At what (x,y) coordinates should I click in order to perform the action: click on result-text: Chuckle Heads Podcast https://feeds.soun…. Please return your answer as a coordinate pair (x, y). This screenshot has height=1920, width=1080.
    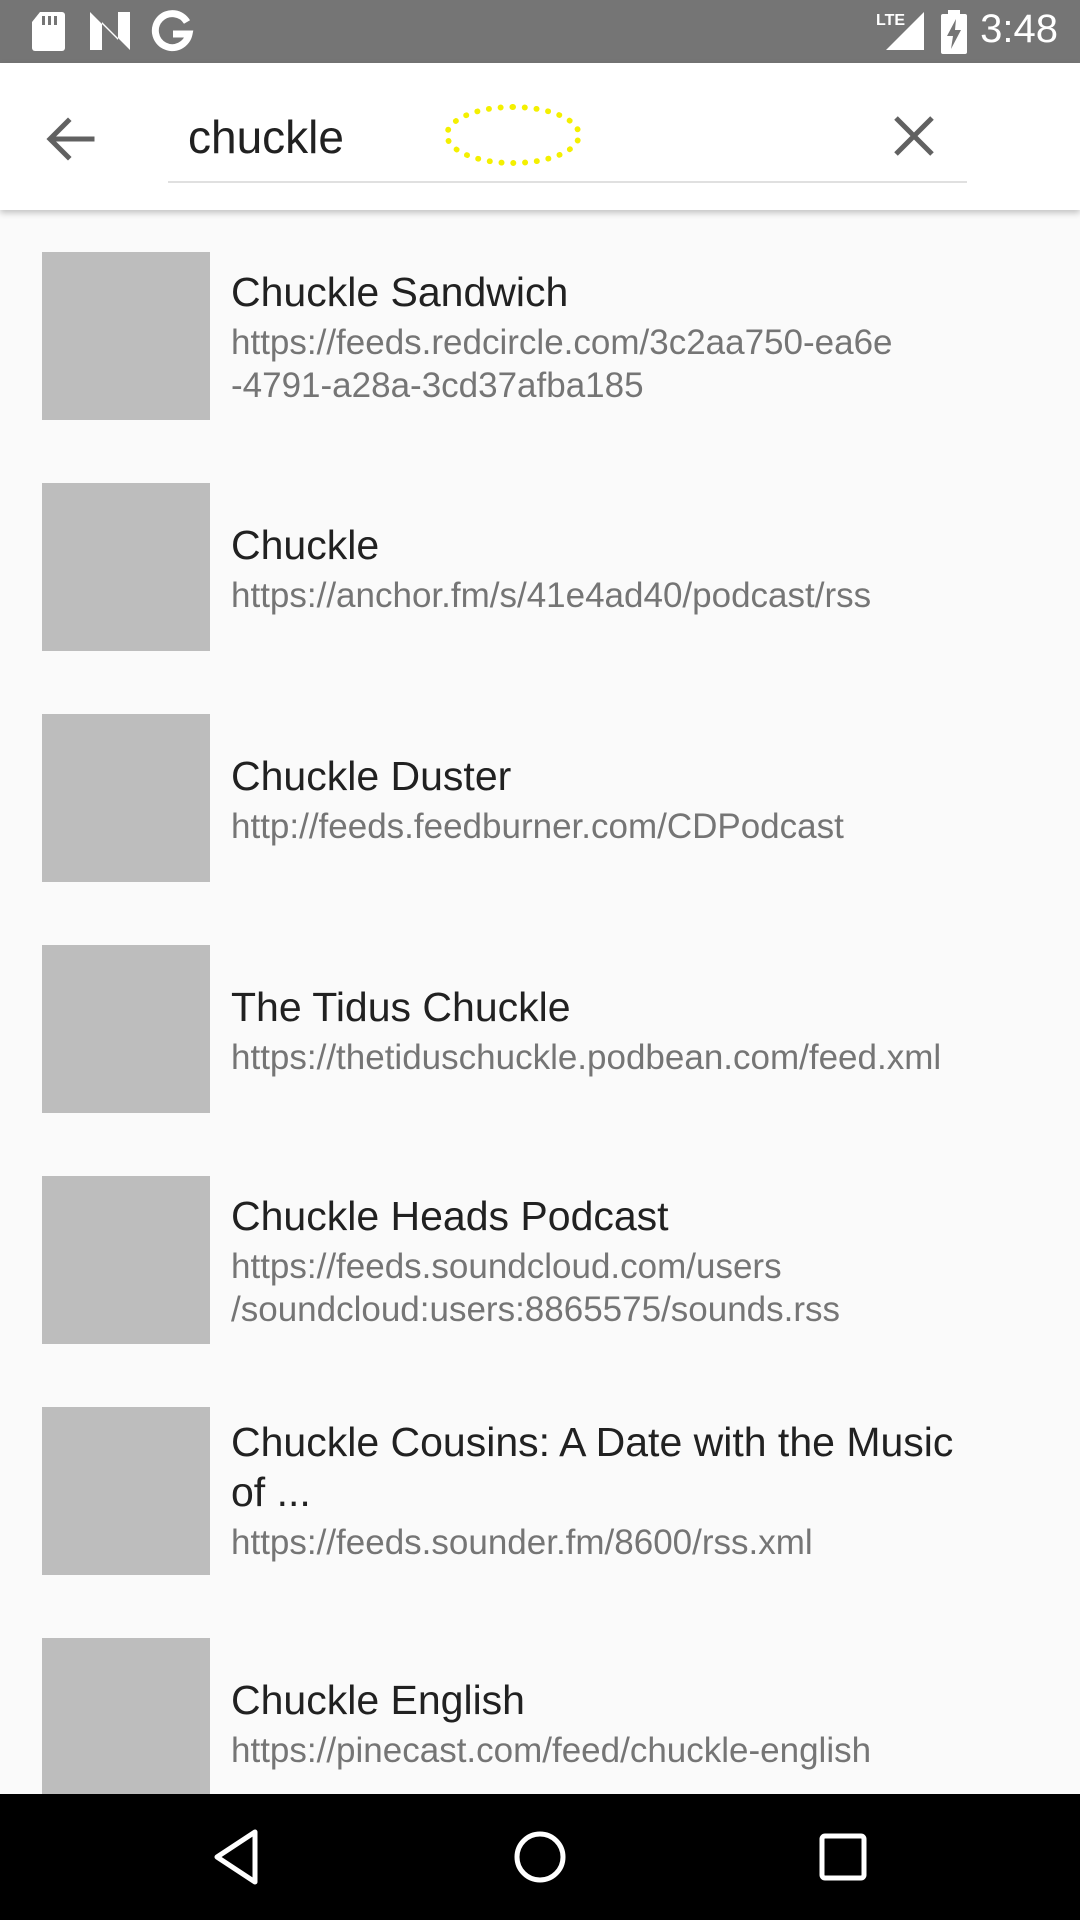
    Looking at the image, I should click on (631, 1261).